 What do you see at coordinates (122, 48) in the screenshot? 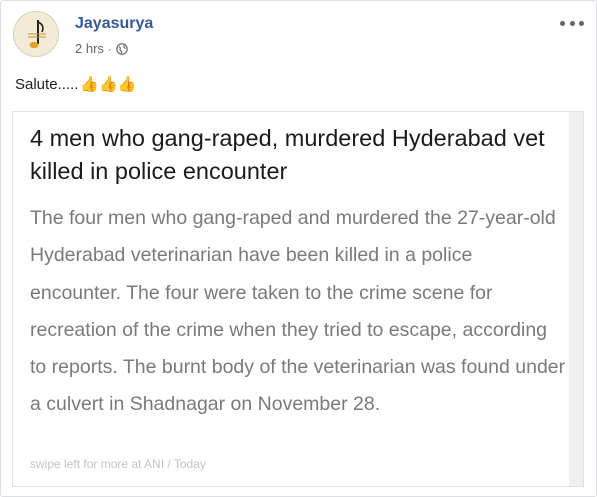
I see `globe-icon` at bounding box center [122, 48].